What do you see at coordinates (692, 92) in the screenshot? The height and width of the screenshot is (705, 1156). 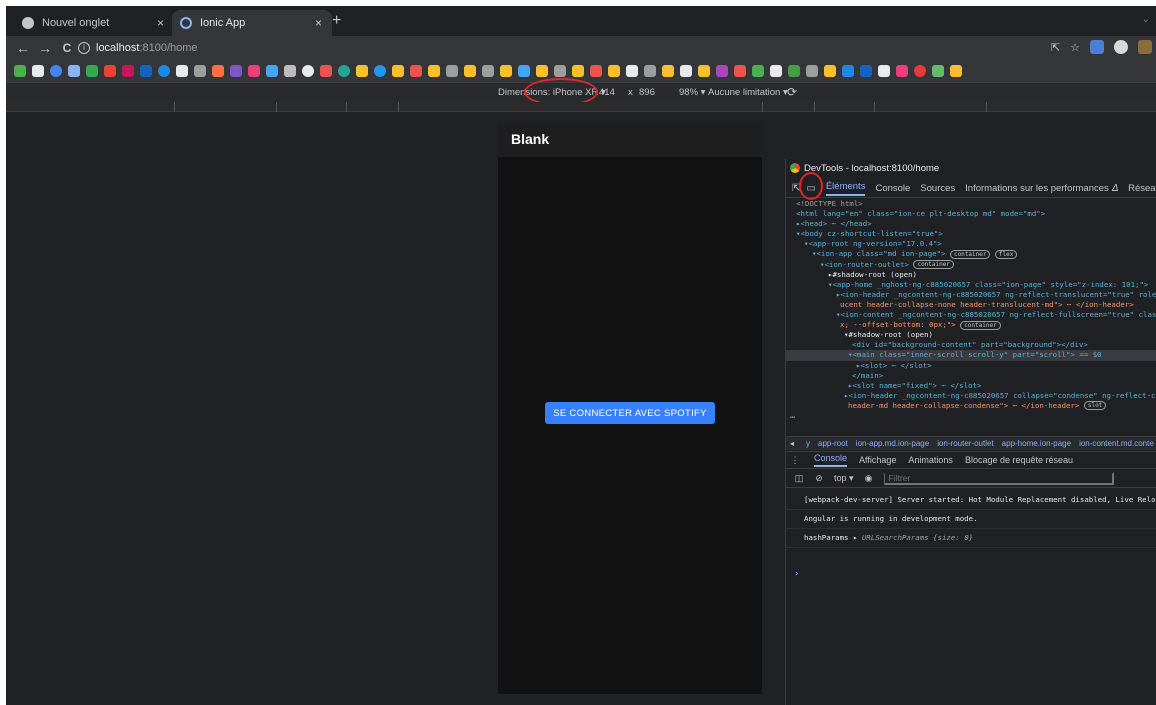 I see `zoom-select: 98% ▾` at bounding box center [692, 92].